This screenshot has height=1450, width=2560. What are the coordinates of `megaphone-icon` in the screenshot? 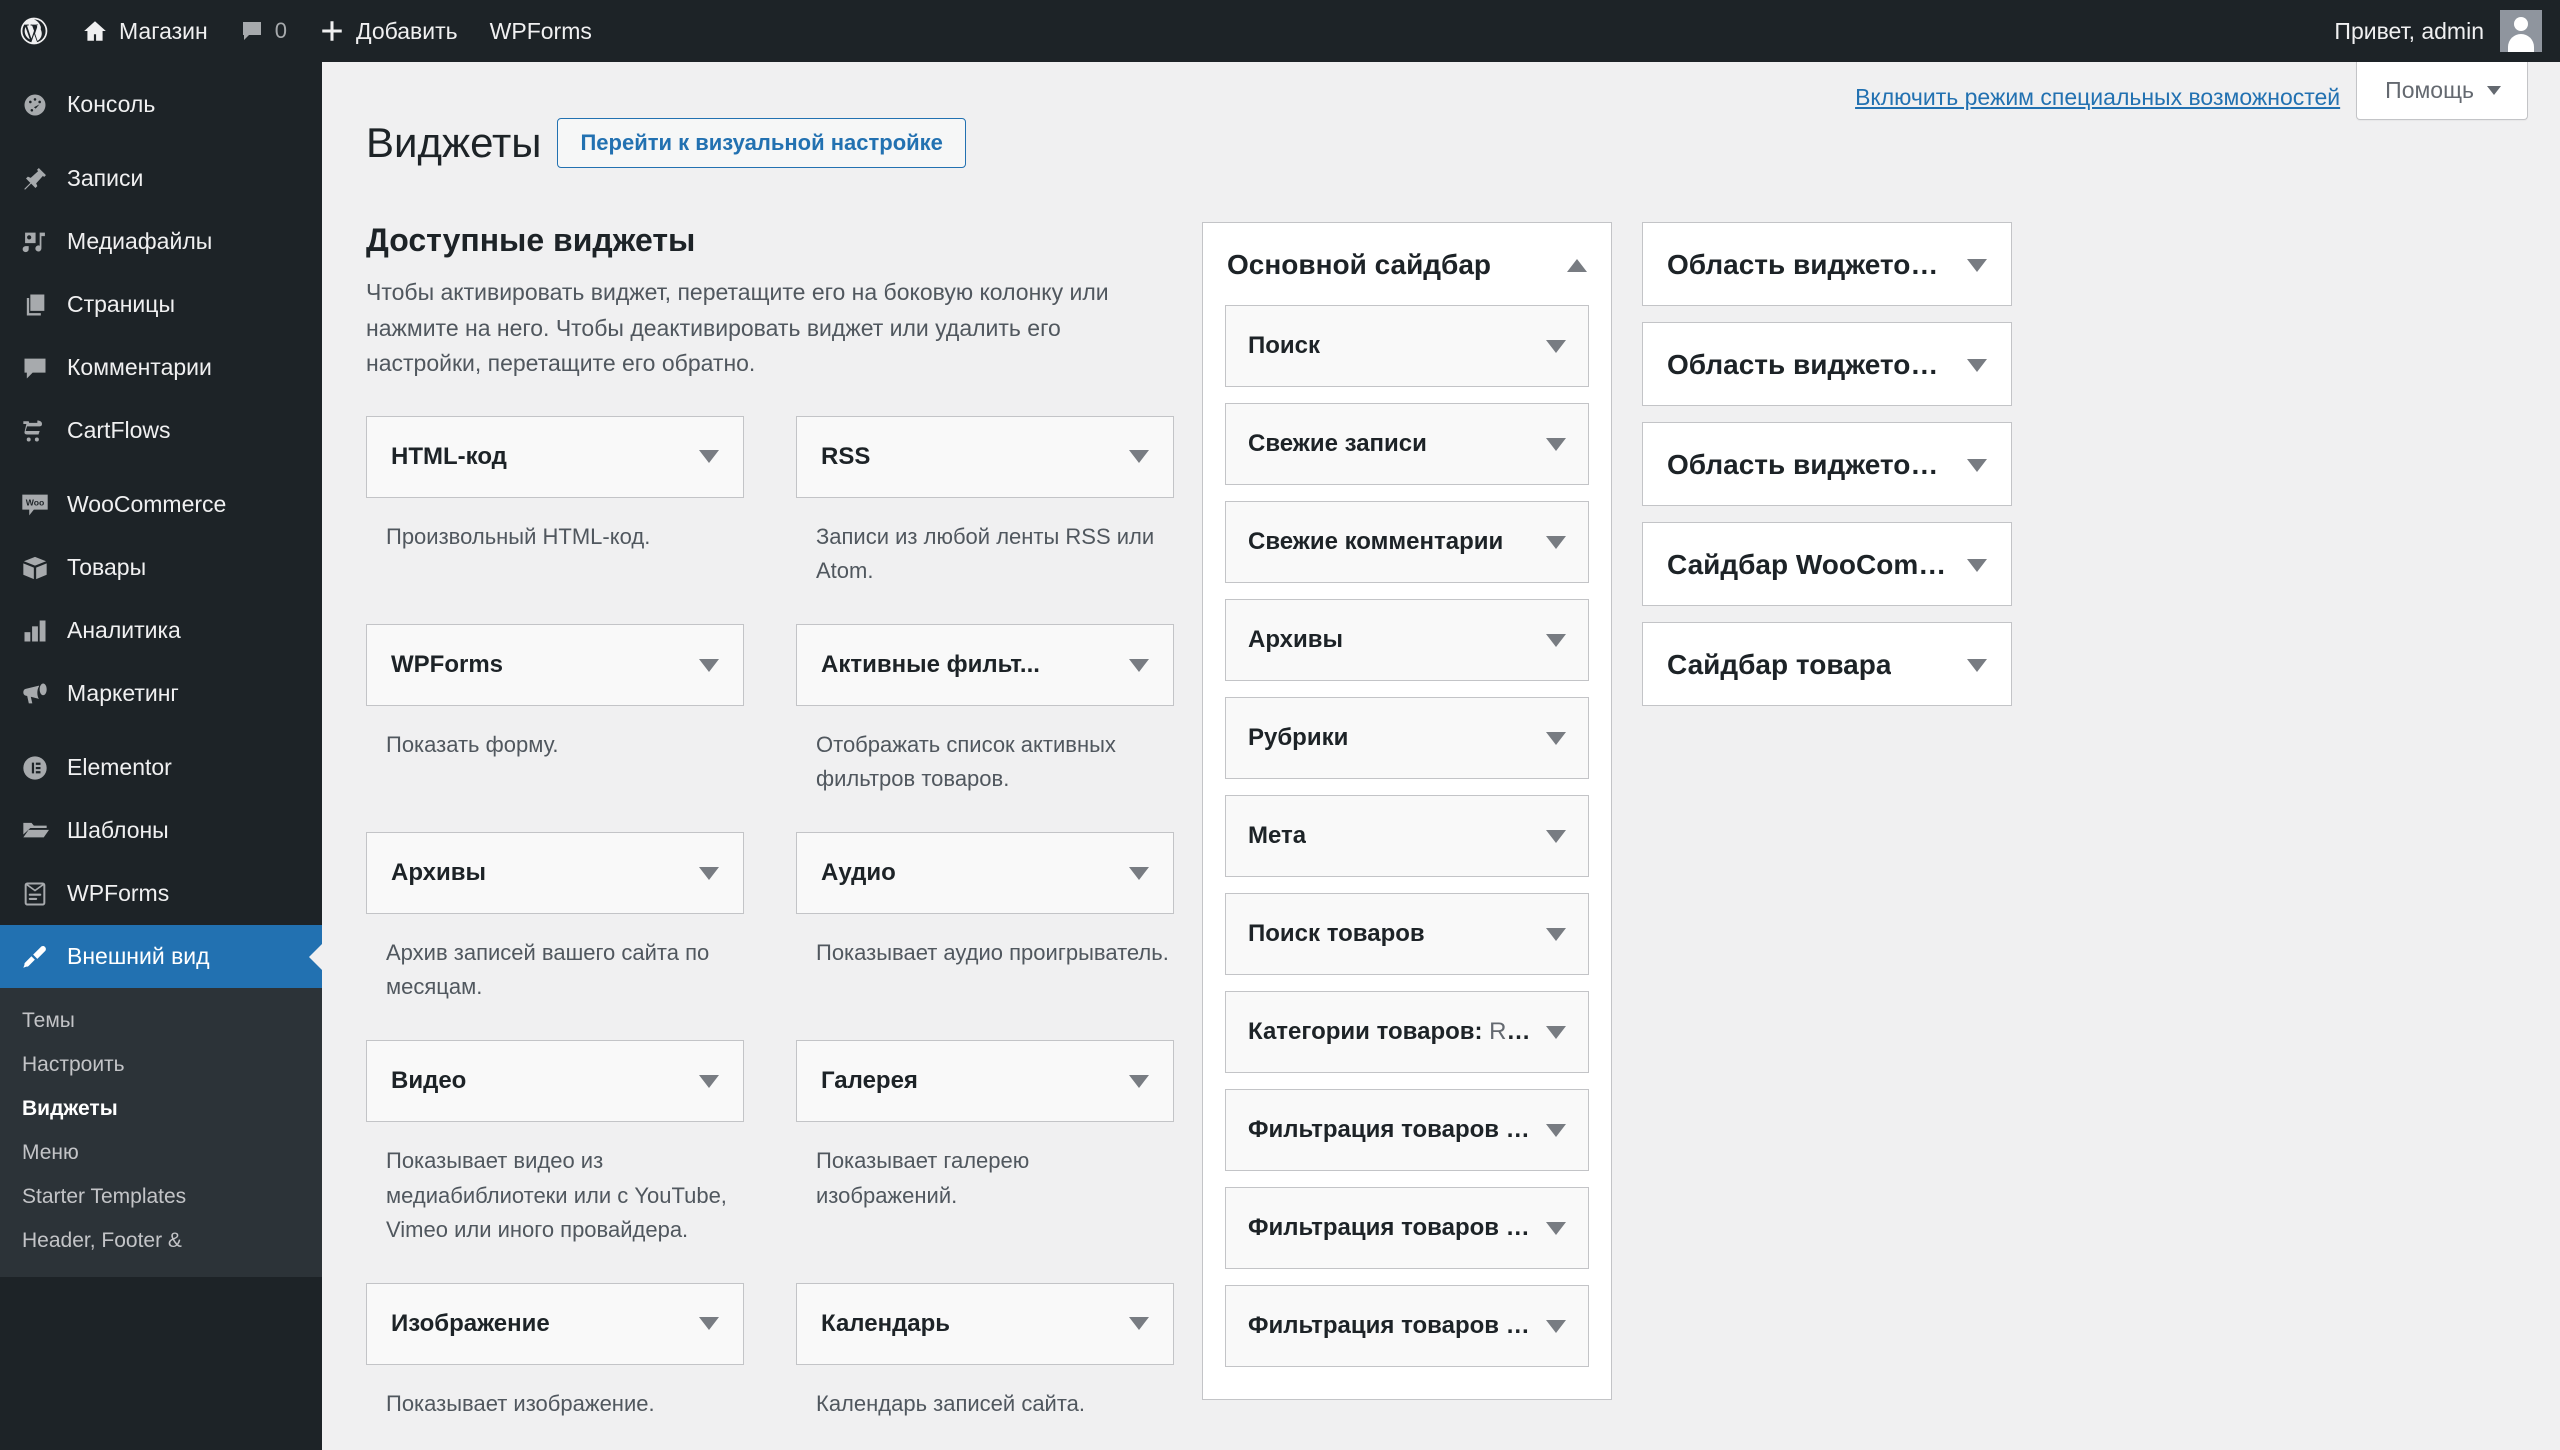 It's located at (34, 694).